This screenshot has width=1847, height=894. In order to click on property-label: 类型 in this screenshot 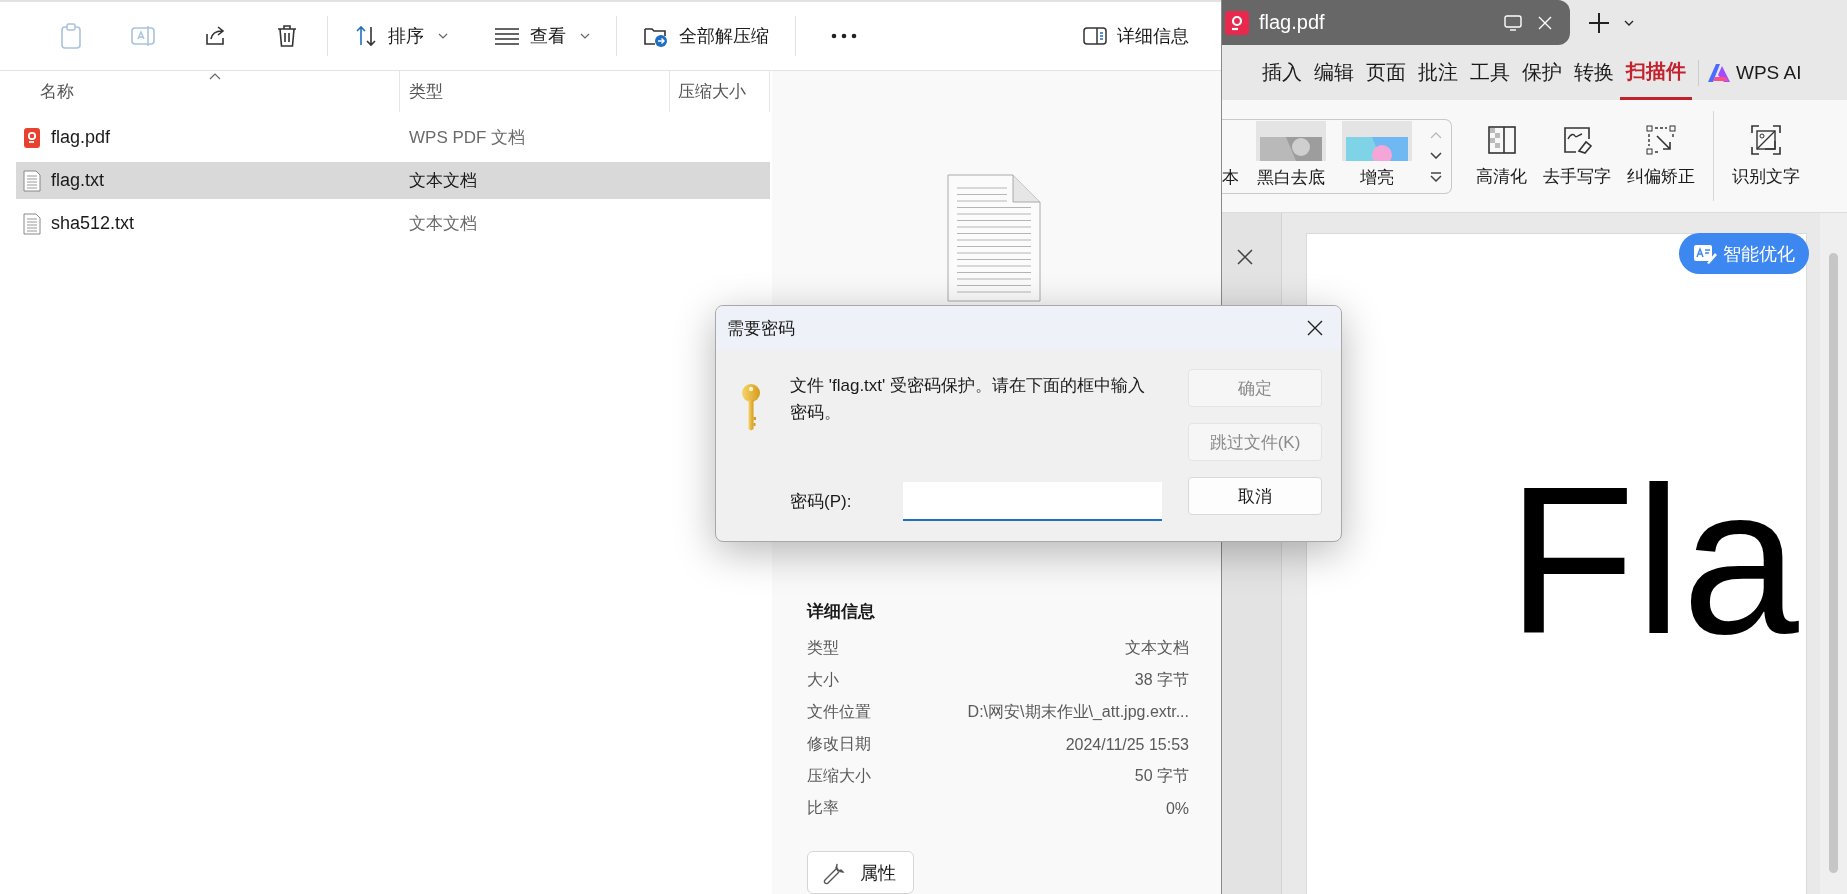, I will do `click(823, 647)`.